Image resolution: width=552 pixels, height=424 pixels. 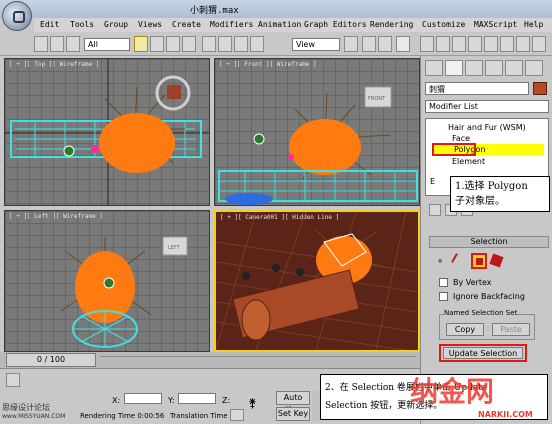 I want to click on menu-help: Help, so click(x=533, y=24).